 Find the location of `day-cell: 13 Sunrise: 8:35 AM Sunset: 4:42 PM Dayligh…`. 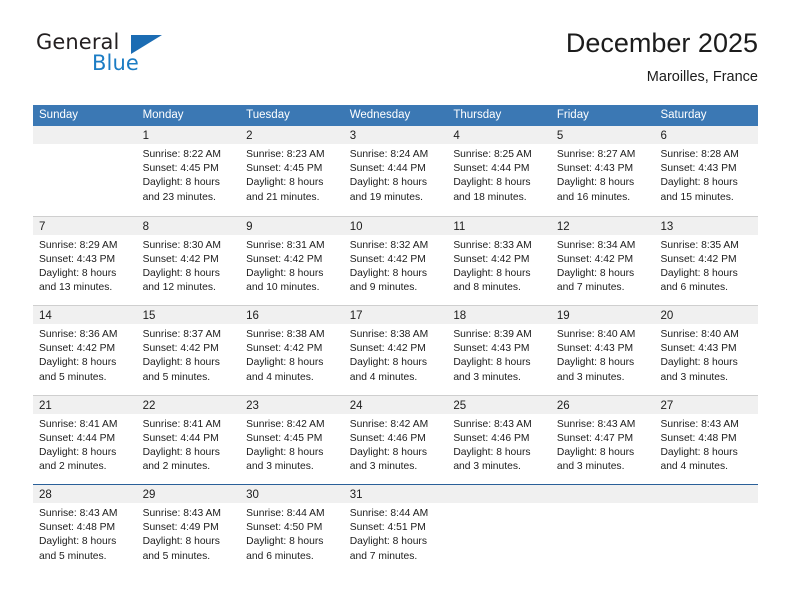

day-cell: 13 Sunrise: 8:35 AM Sunset: 4:42 PM Dayligh… is located at coordinates (706, 260).